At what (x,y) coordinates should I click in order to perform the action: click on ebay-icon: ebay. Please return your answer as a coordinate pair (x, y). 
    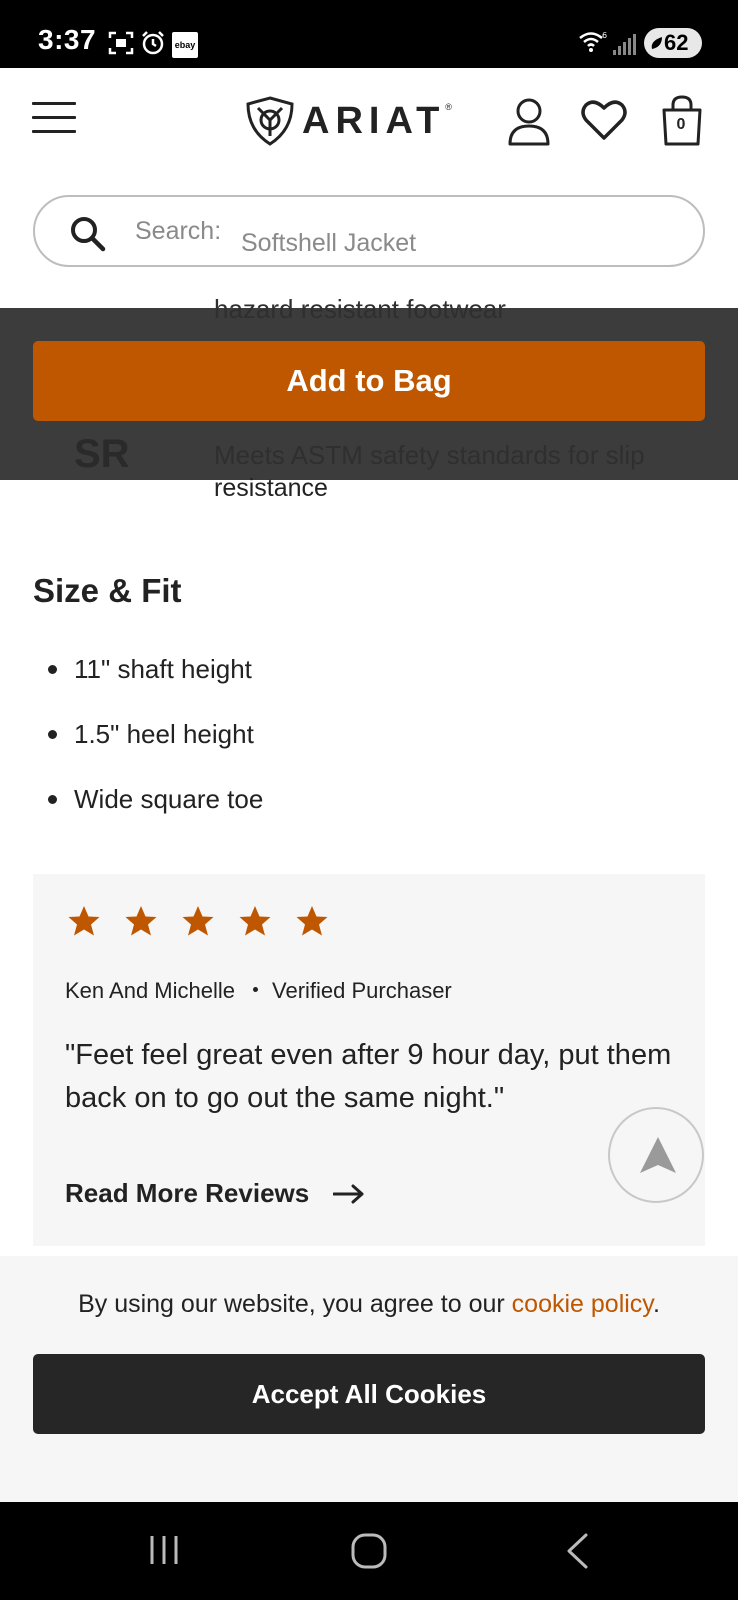
    Looking at the image, I should click on (185, 45).